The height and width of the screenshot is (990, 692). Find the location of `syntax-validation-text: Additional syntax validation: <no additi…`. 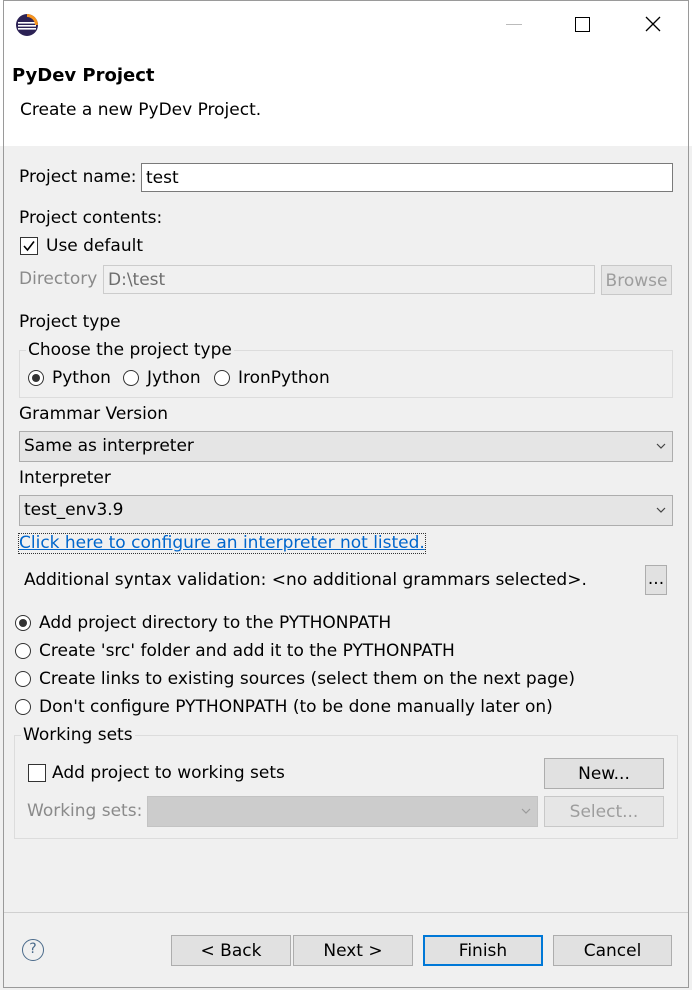

syntax-validation-text: Additional syntax validation: <no additi… is located at coordinates (305, 580).